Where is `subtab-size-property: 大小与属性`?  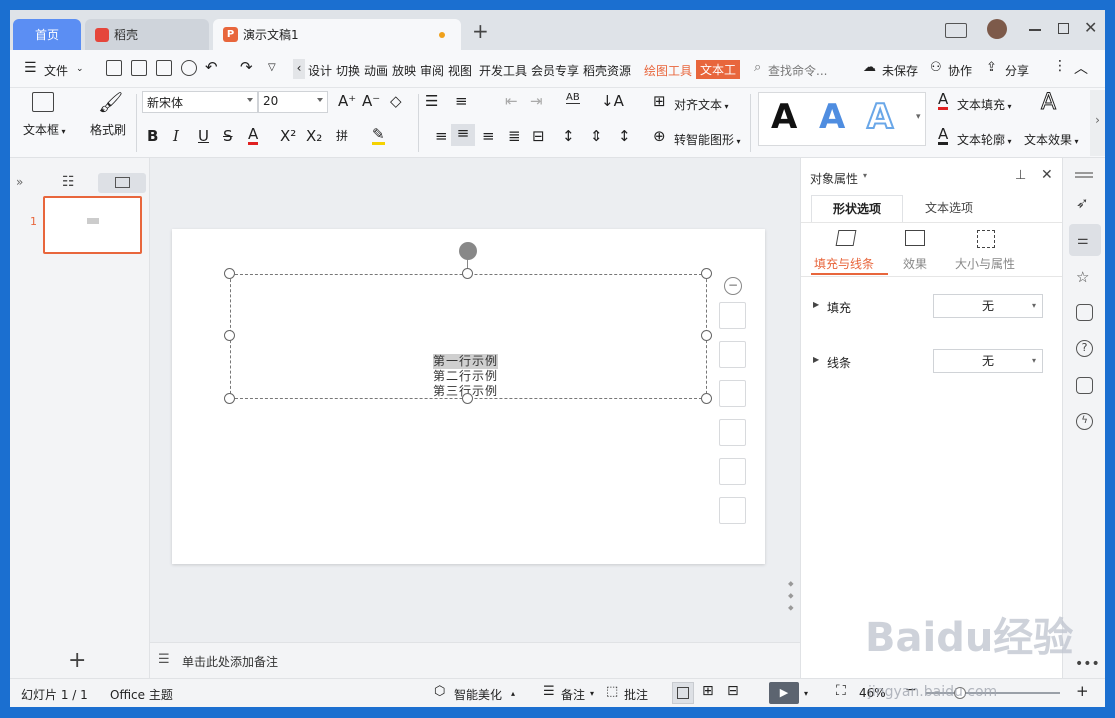 subtab-size-property: 大小与属性 is located at coordinates (985, 263).